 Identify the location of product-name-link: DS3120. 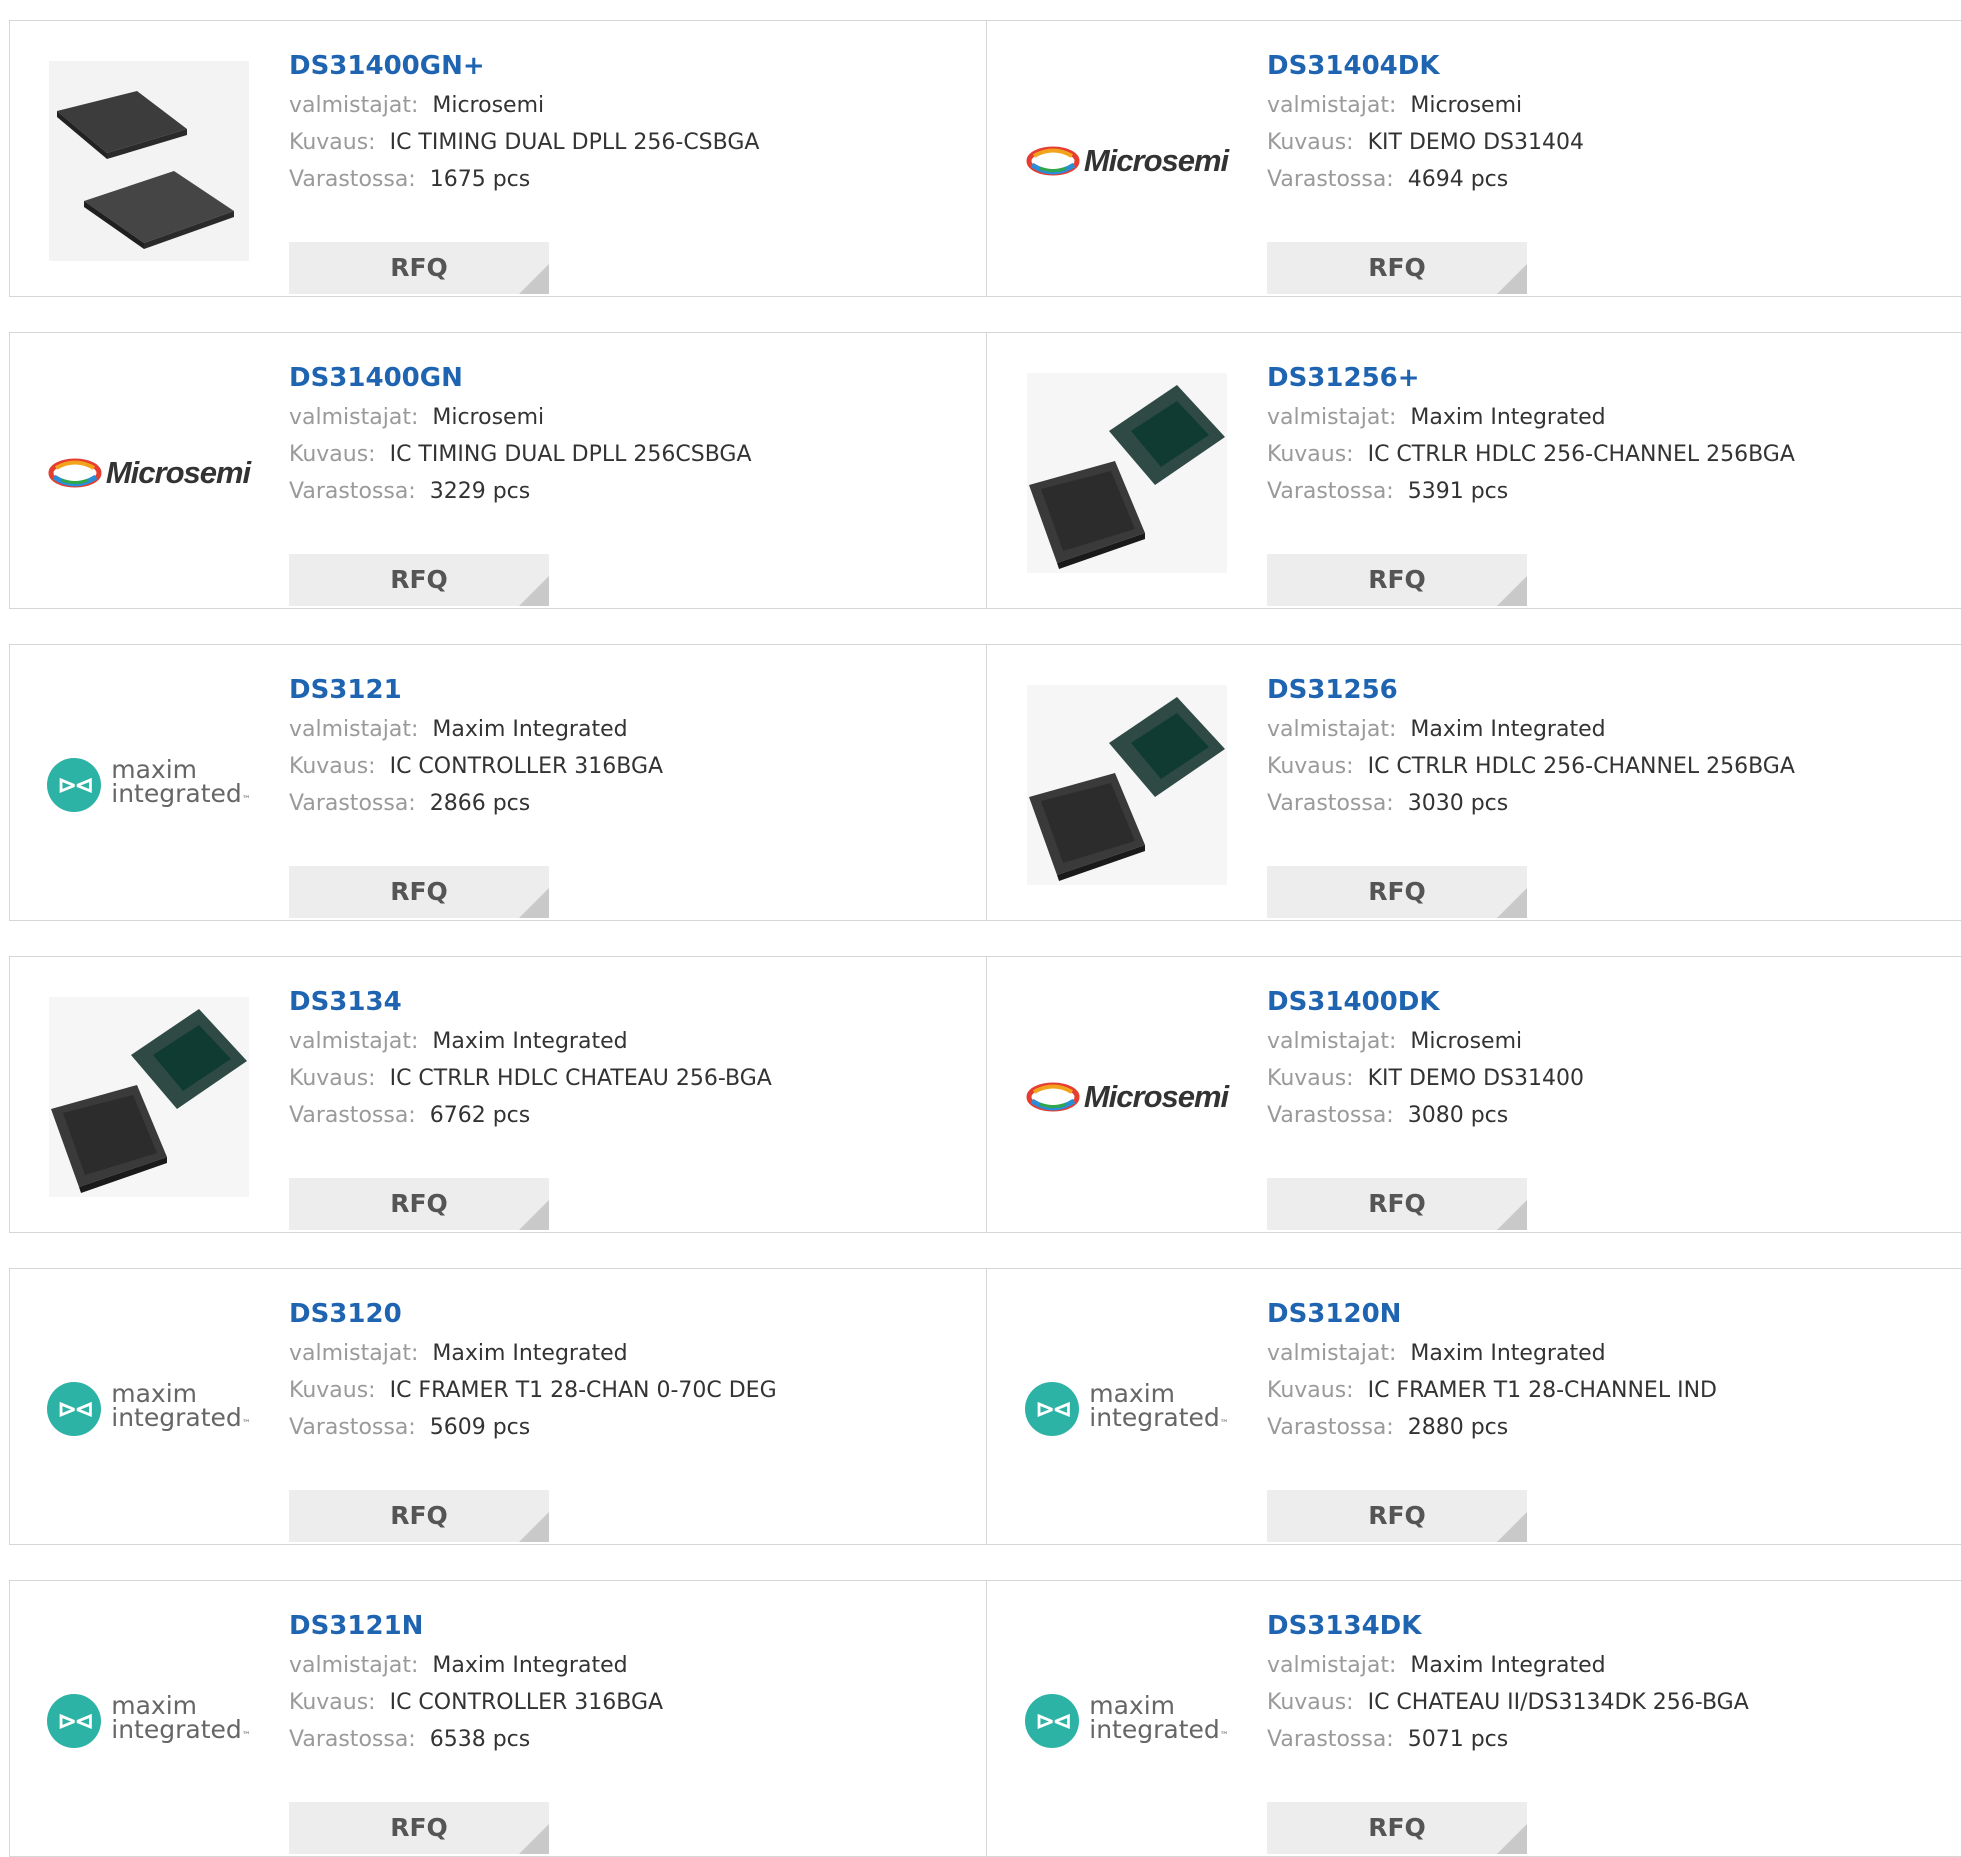
(533, 1317).